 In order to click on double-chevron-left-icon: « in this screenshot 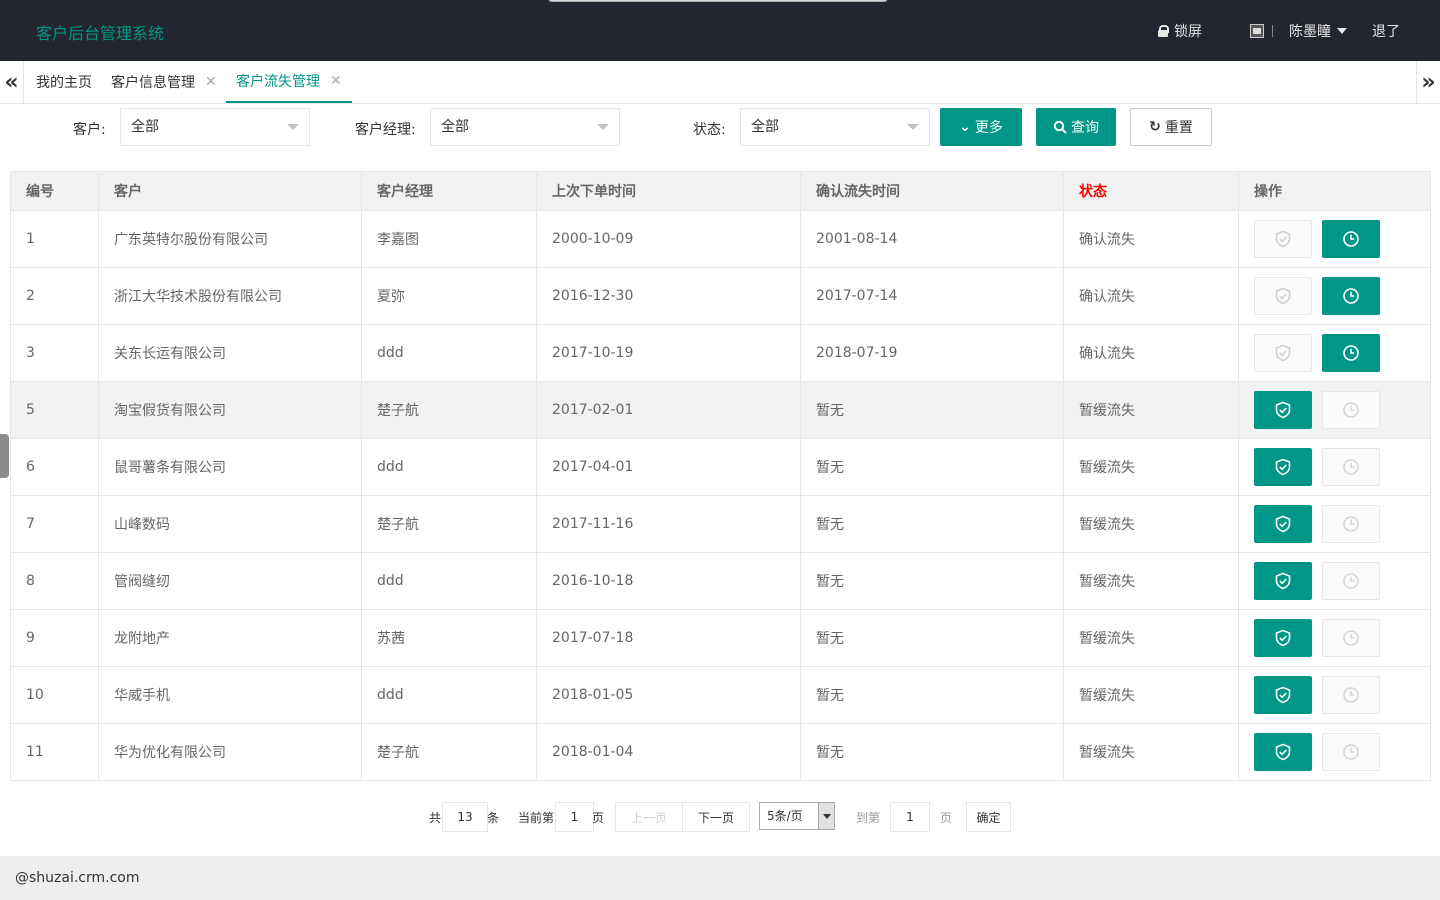, I will do `click(12, 82)`.